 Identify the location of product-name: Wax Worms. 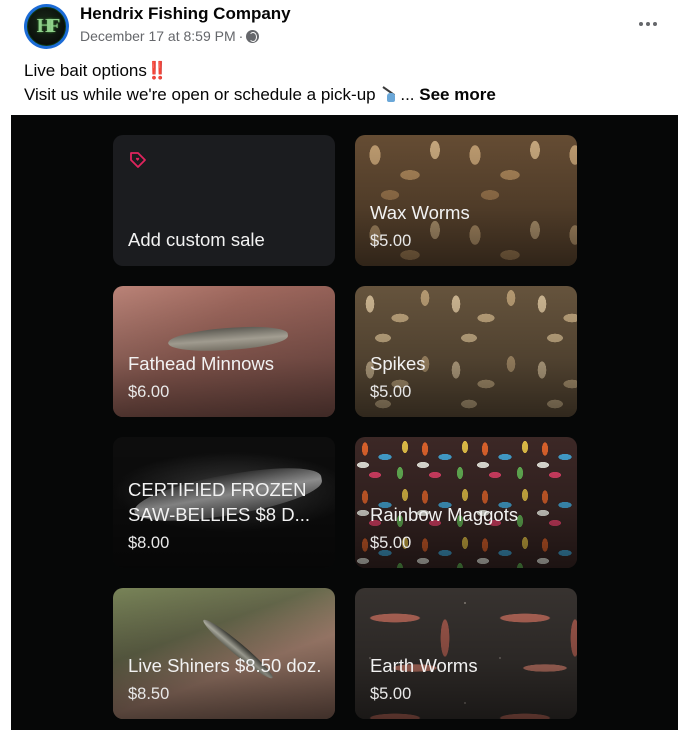
(420, 212).